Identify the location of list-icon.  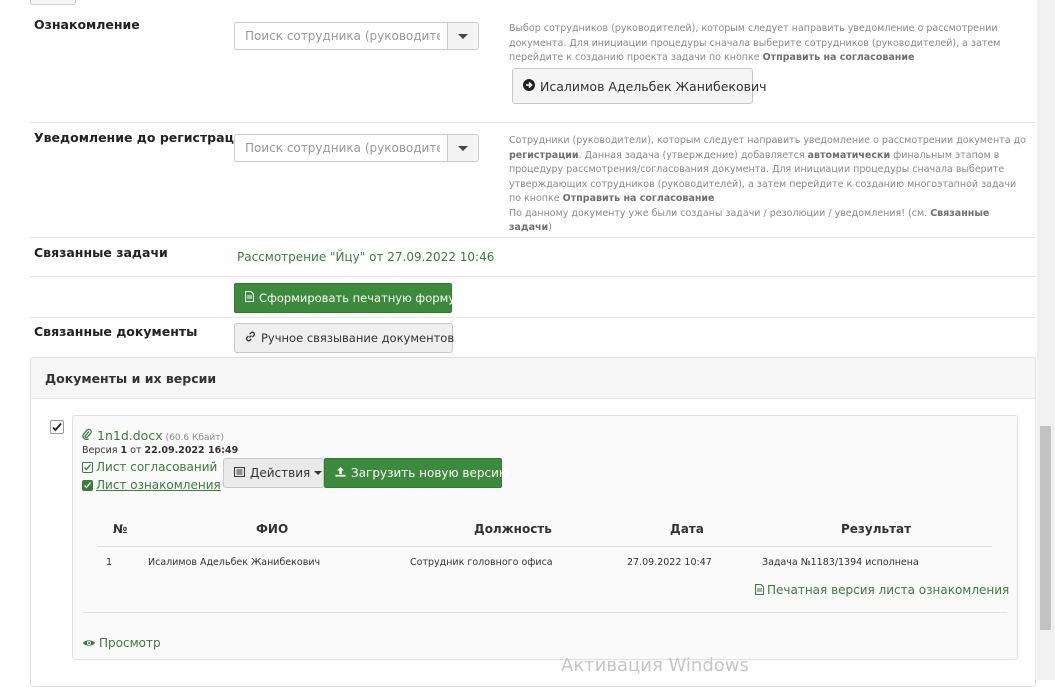
(239, 473).